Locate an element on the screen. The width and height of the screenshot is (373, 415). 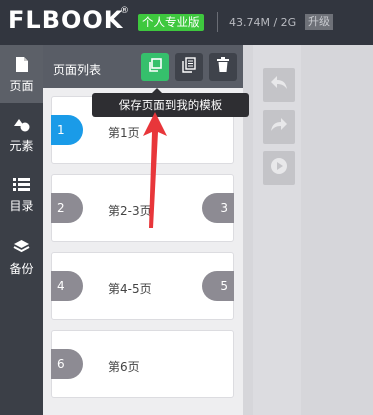
panel-title: 页面列表 is located at coordinates (77, 70).